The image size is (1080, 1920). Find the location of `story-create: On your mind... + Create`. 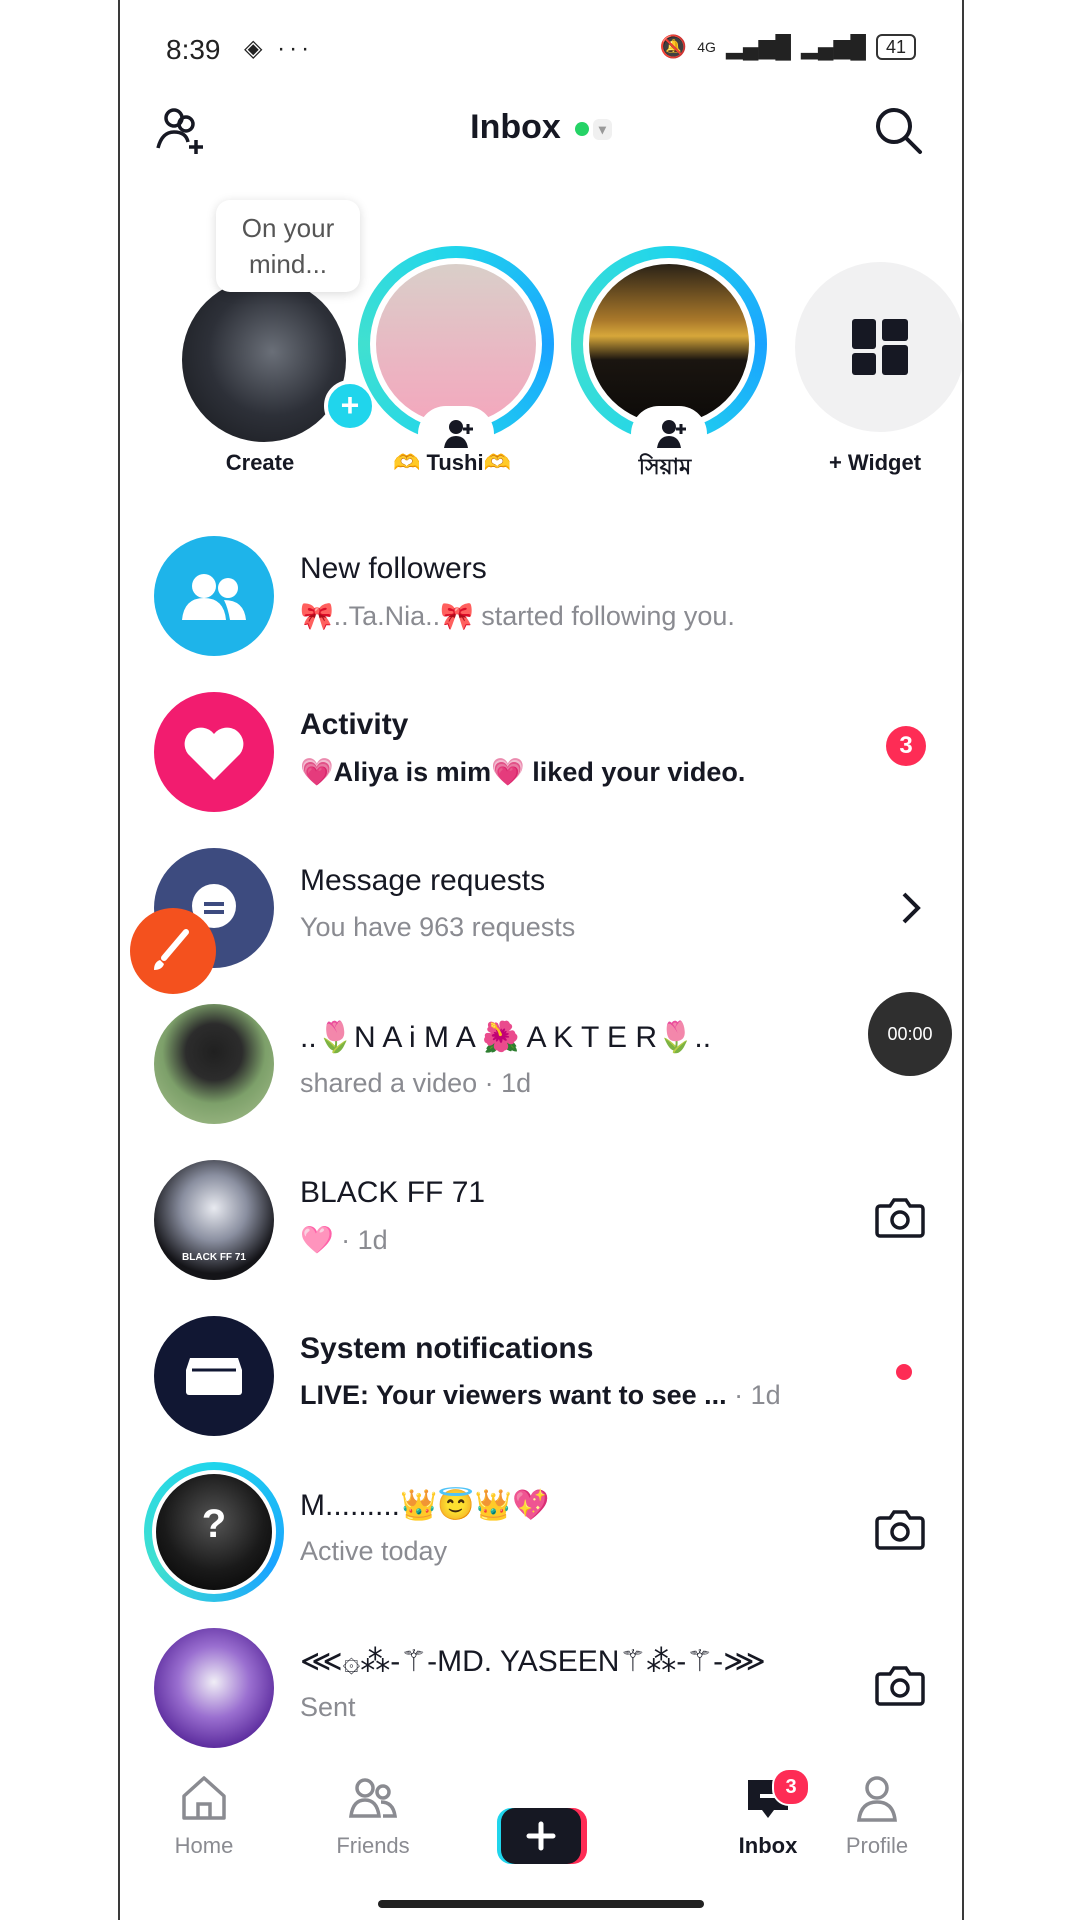

story-create: On your mind... + Create is located at coordinates (268, 340).